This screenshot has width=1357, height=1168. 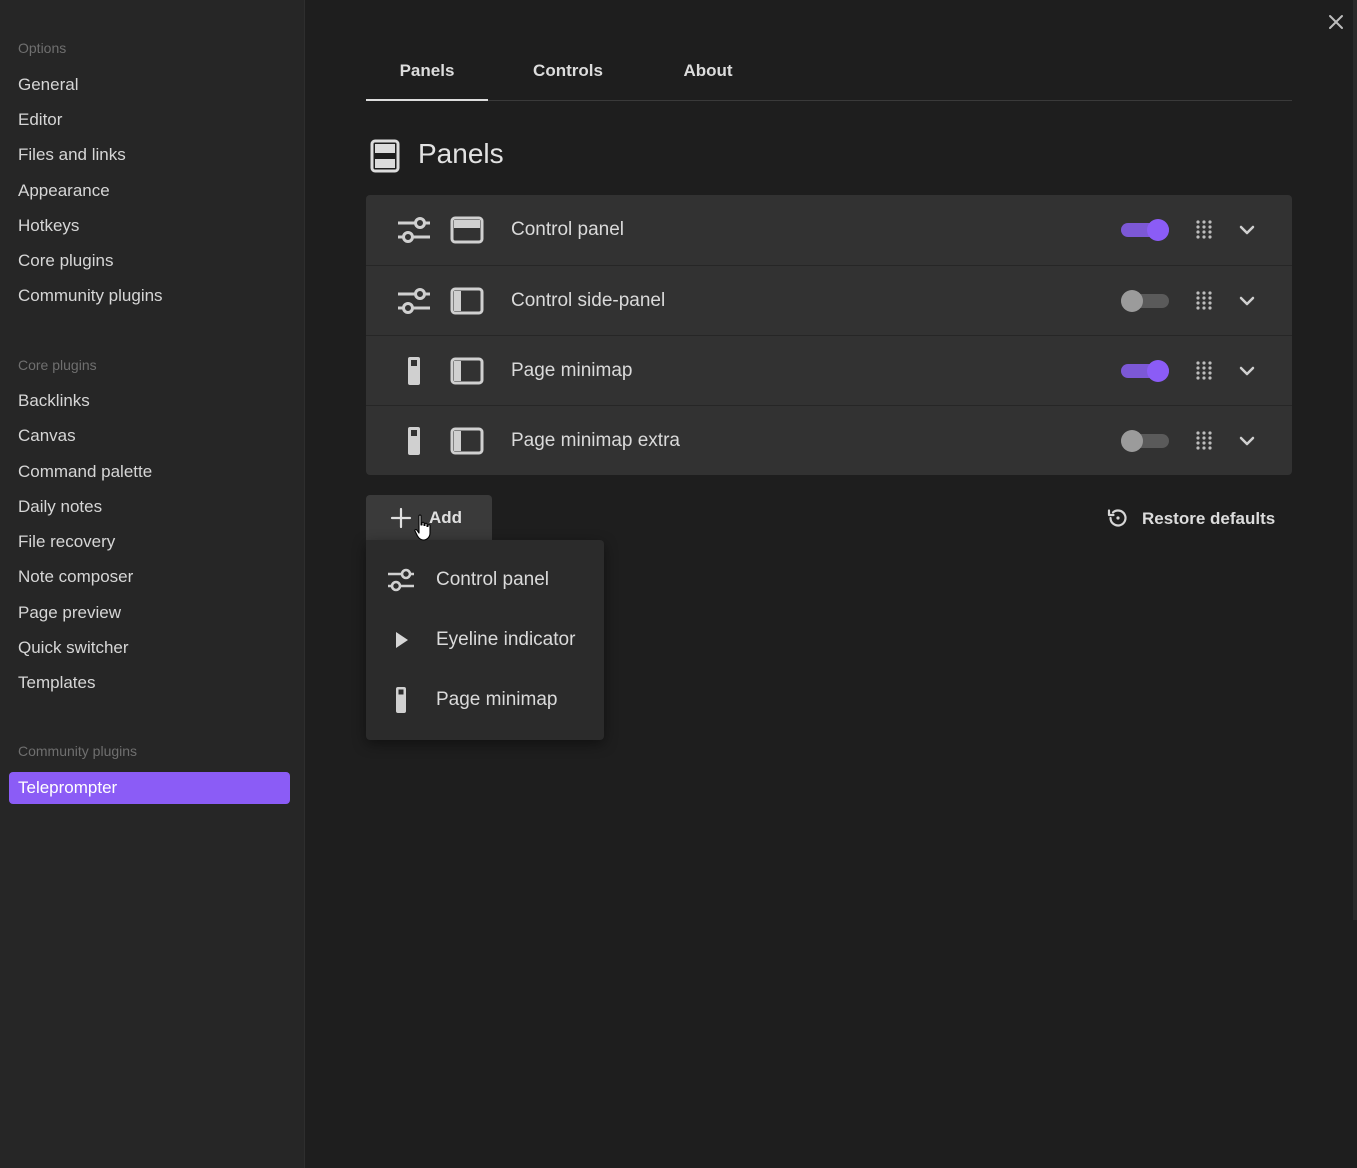 What do you see at coordinates (149, 226) in the screenshot?
I see `sidebar-item-hotkeys: Hotkeys` at bounding box center [149, 226].